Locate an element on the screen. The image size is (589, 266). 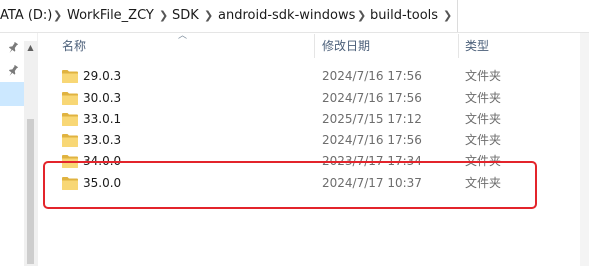
file-row: 33.0.3 2024/7/16 17:56 文件夹 is located at coordinates (317, 140).